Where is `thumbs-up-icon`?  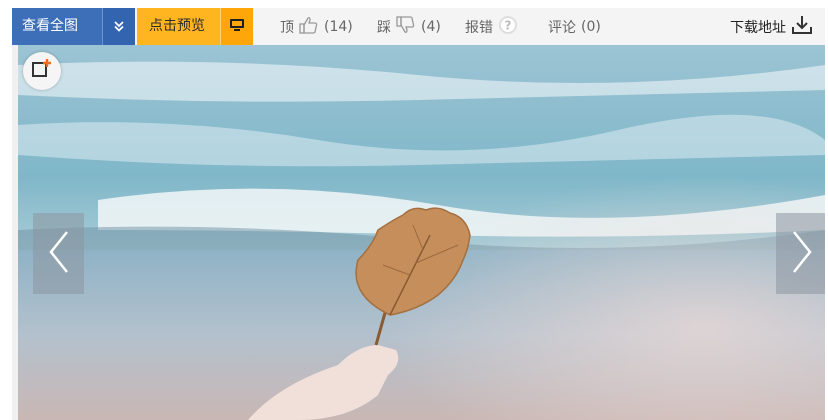 thumbs-up-icon is located at coordinates (309, 27).